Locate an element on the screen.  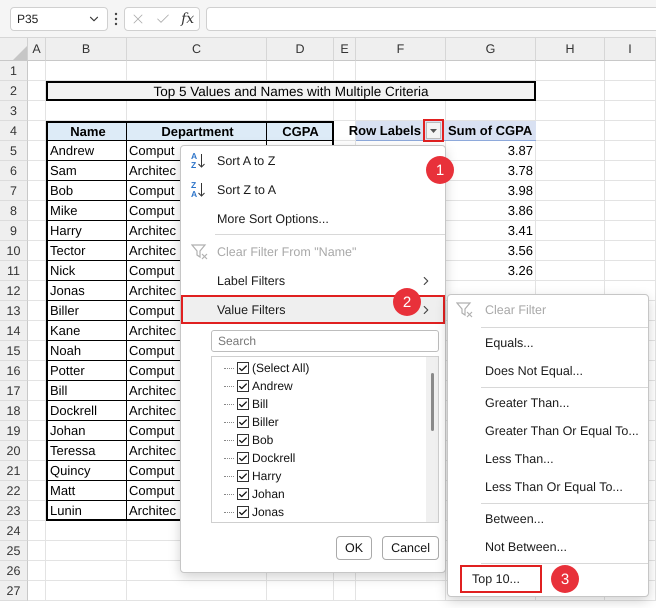
row-header: 14 is located at coordinates (14, 331).